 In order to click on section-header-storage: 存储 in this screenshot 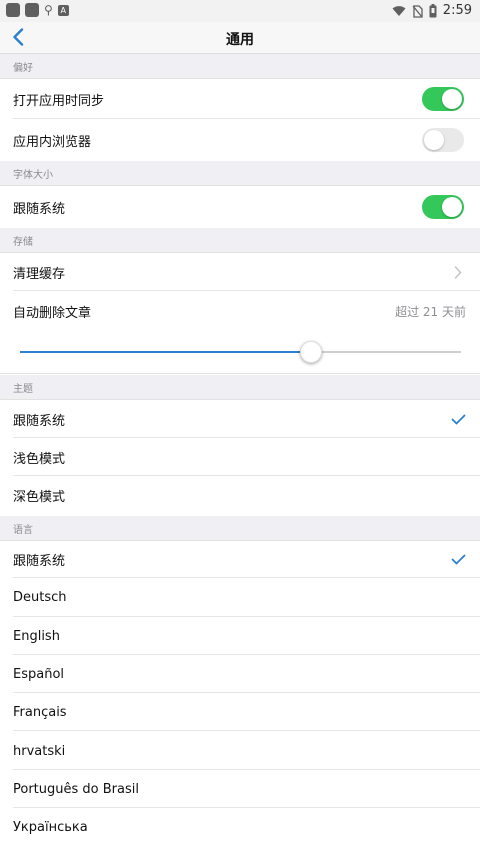, I will do `click(240, 240)`.